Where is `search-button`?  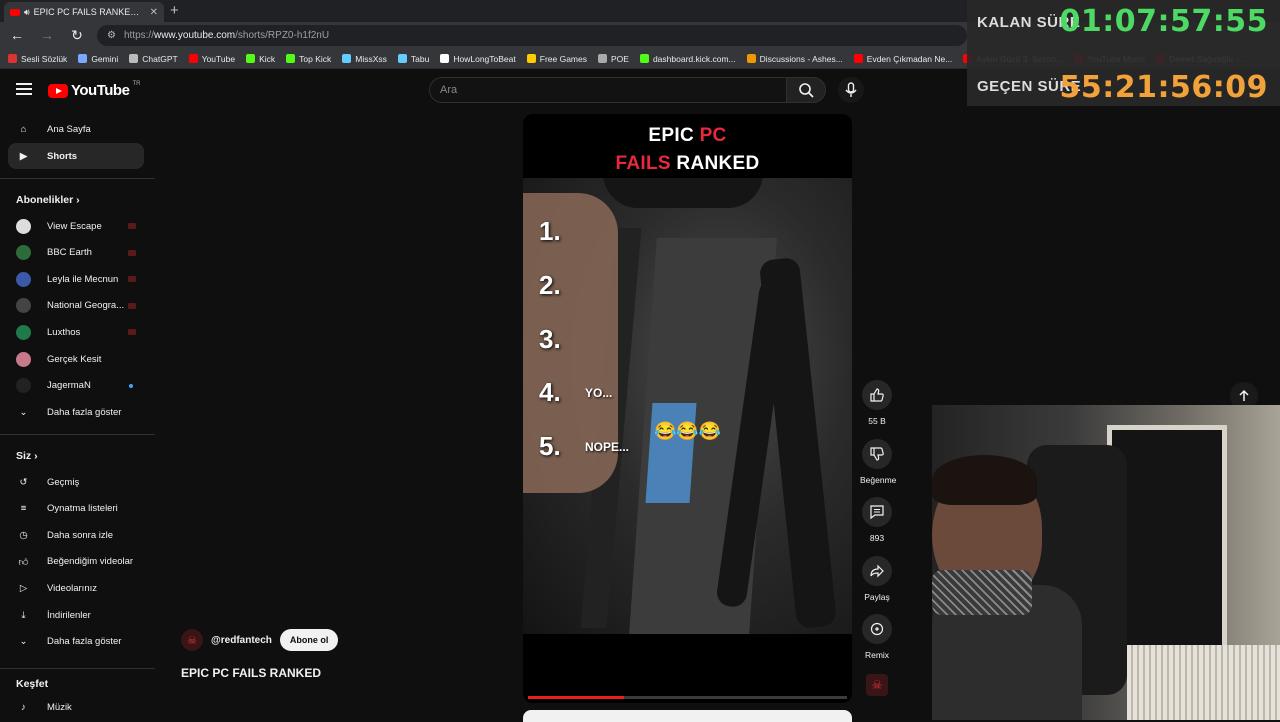 search-button is located at coordinates (806, 90).